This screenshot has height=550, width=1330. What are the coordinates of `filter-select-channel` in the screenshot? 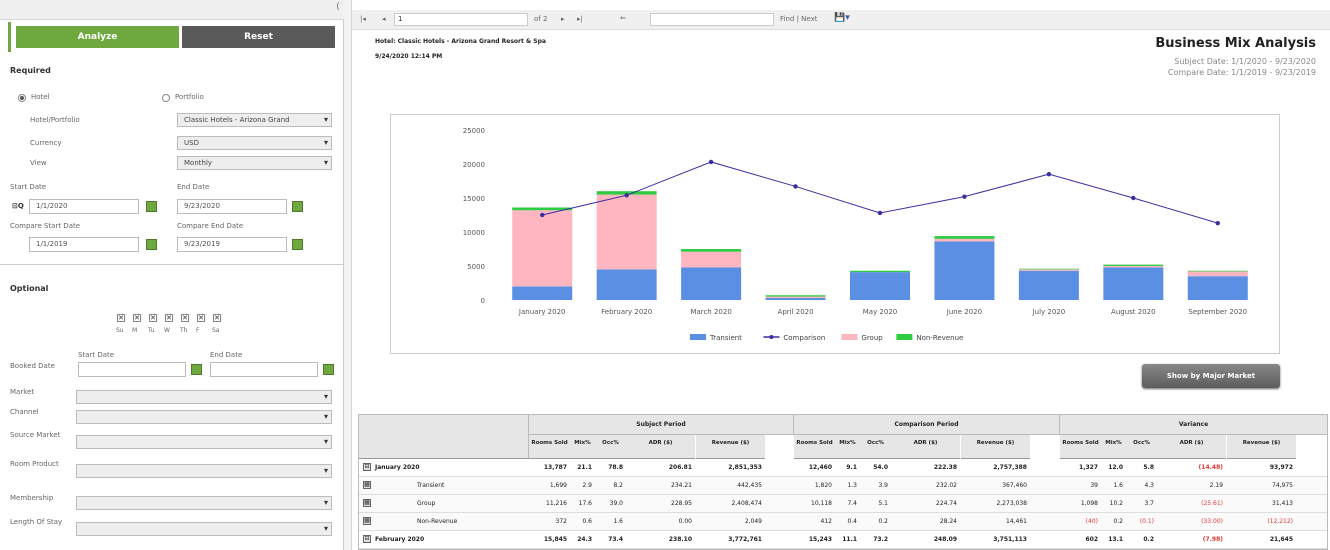 It's located at (204, 417).